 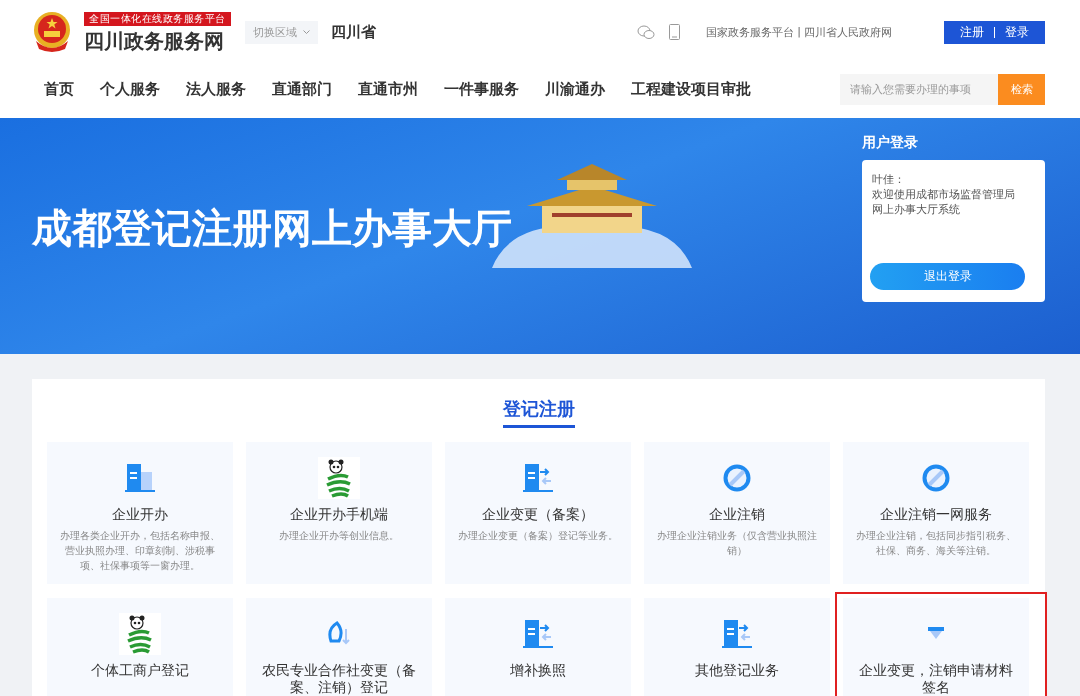 What do you see at coordinates (481, 89) in the screenshot?
I see `nav-item: 一件事服务` at bounding box center [481, 89].